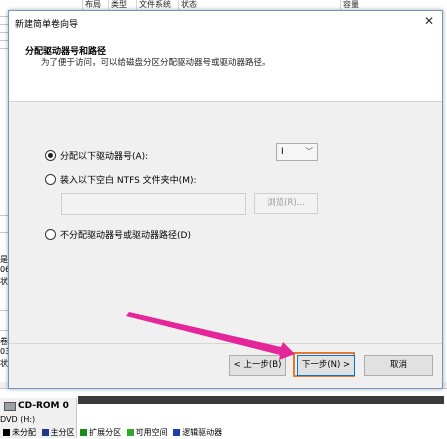  What do you see at coordinates (43, 406) in the screenshot?
I see `cdrom-label: CD-ROM 0` at bounding box center [43, 406].